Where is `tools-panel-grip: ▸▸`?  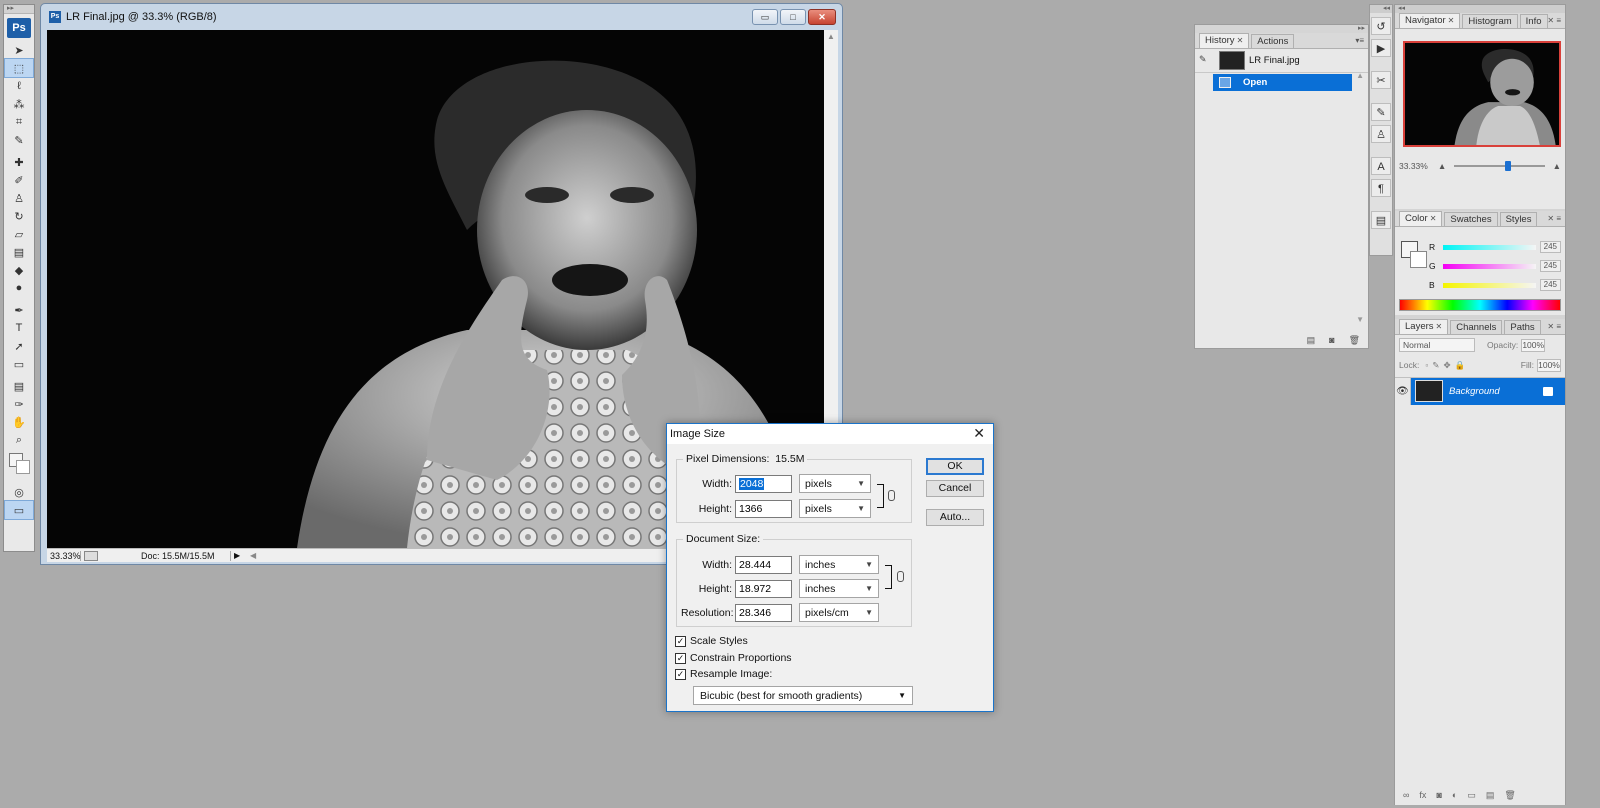 tools-panel-grip: ▸▸ is located at coordinates (19, 9).